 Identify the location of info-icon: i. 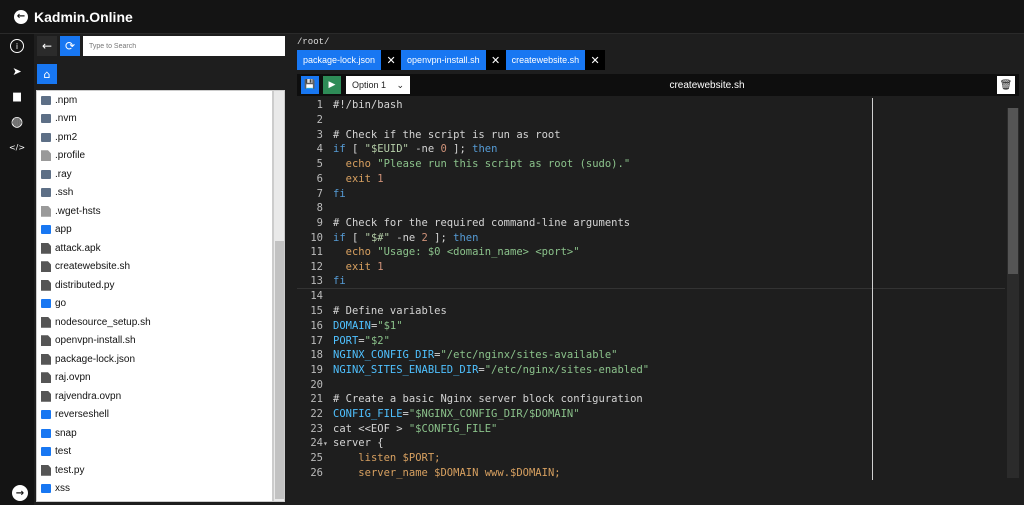
(17, 46).